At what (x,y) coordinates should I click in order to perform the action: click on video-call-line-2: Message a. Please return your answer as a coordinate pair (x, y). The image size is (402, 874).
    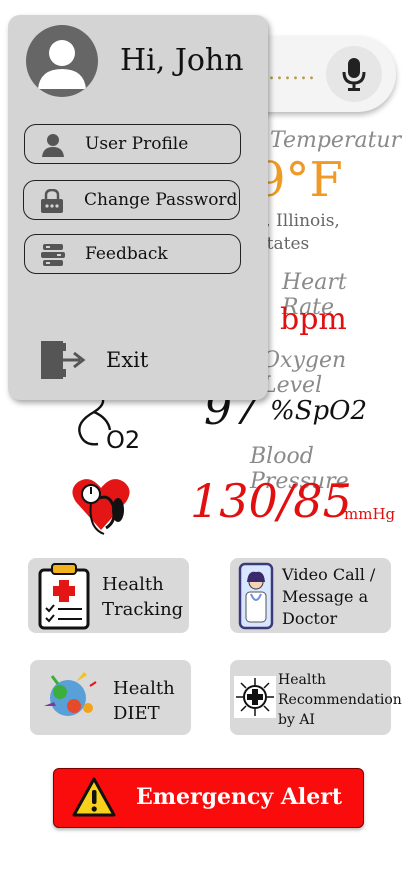
    Looking at the image, I should click on (325, 596).